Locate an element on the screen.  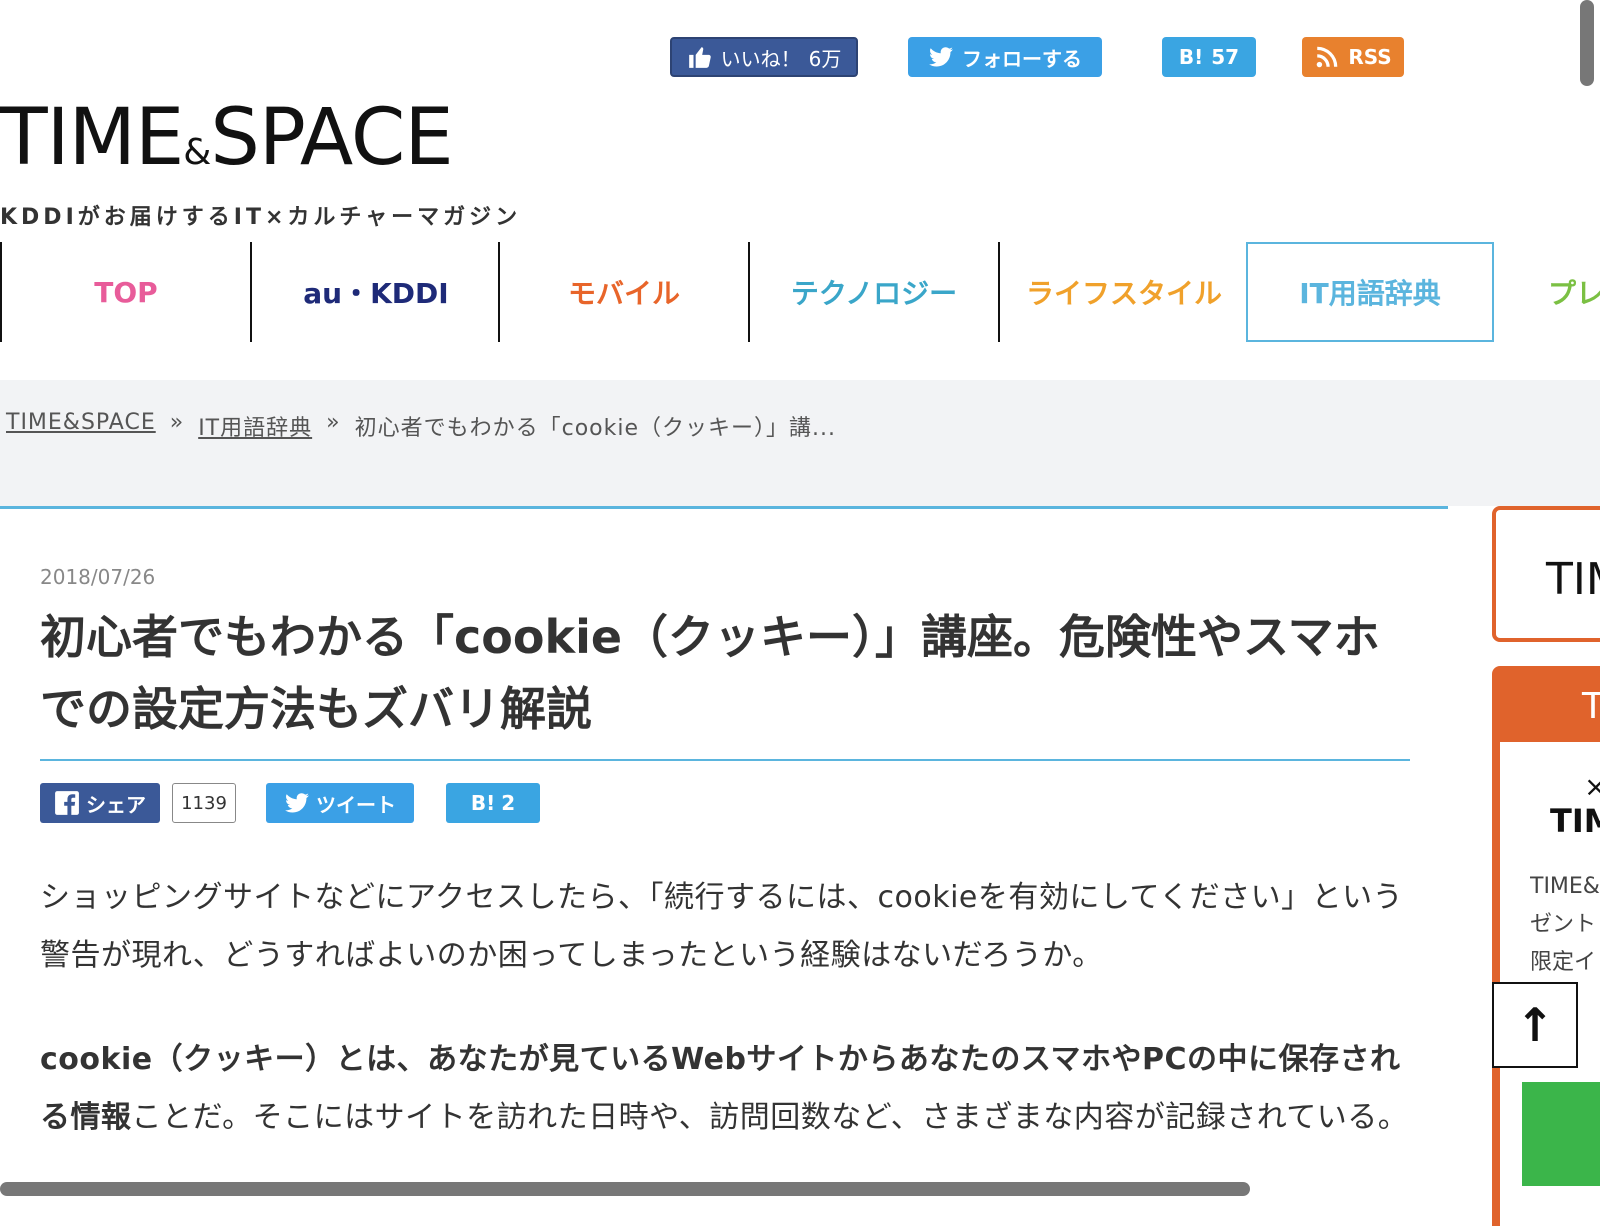
rss-button: RSS is located at coordinates (1353, 57).